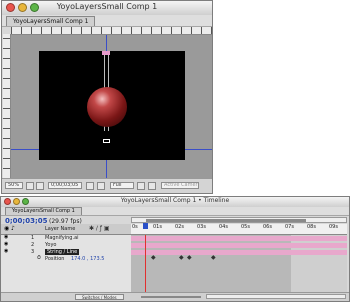 The image size is (350, 302). Describe the element at coordinates (175, 200) in the screenshot. I see `timeline-window-title: YoyoLayersSmall Comp 1 • Timeline` at that location.